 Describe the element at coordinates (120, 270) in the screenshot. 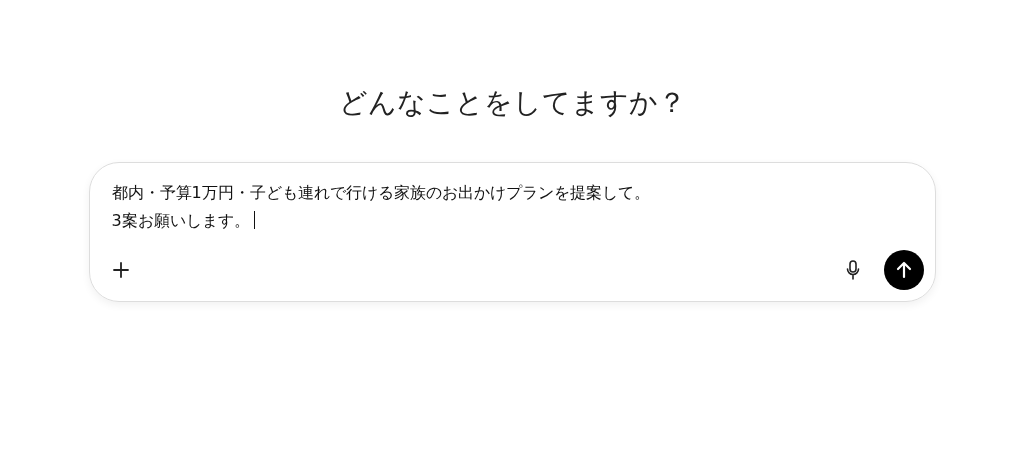

I see `plus-icon` at that location.